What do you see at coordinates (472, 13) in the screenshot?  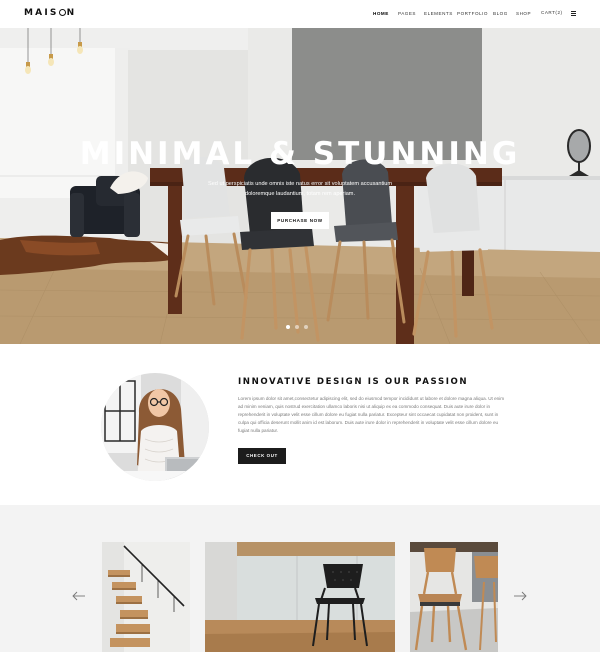 I see `nav-item-portfolio: PORTFOLIO` at bounding box center [472, 13].